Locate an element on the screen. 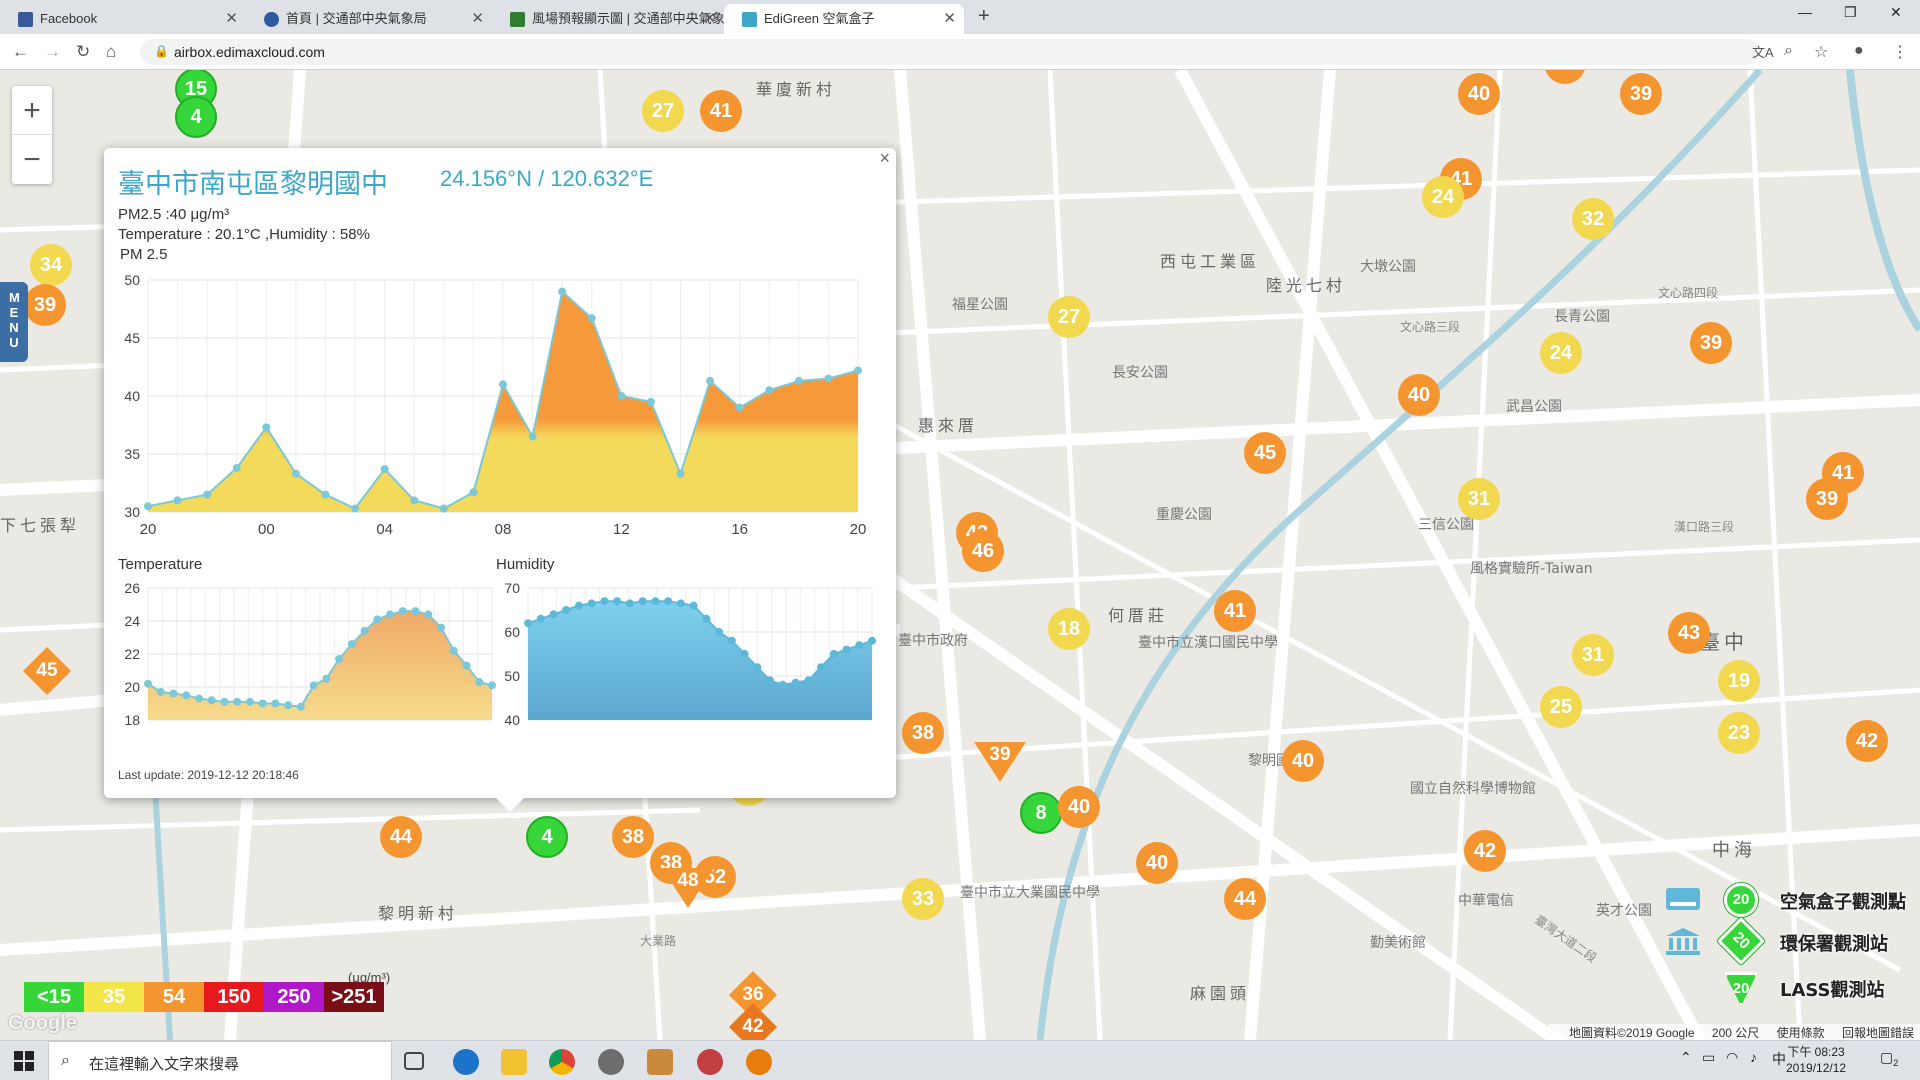 The image size is (1920, 1080). tray-expand-icon: ⌃ is located at coordinates (1686, 1057).